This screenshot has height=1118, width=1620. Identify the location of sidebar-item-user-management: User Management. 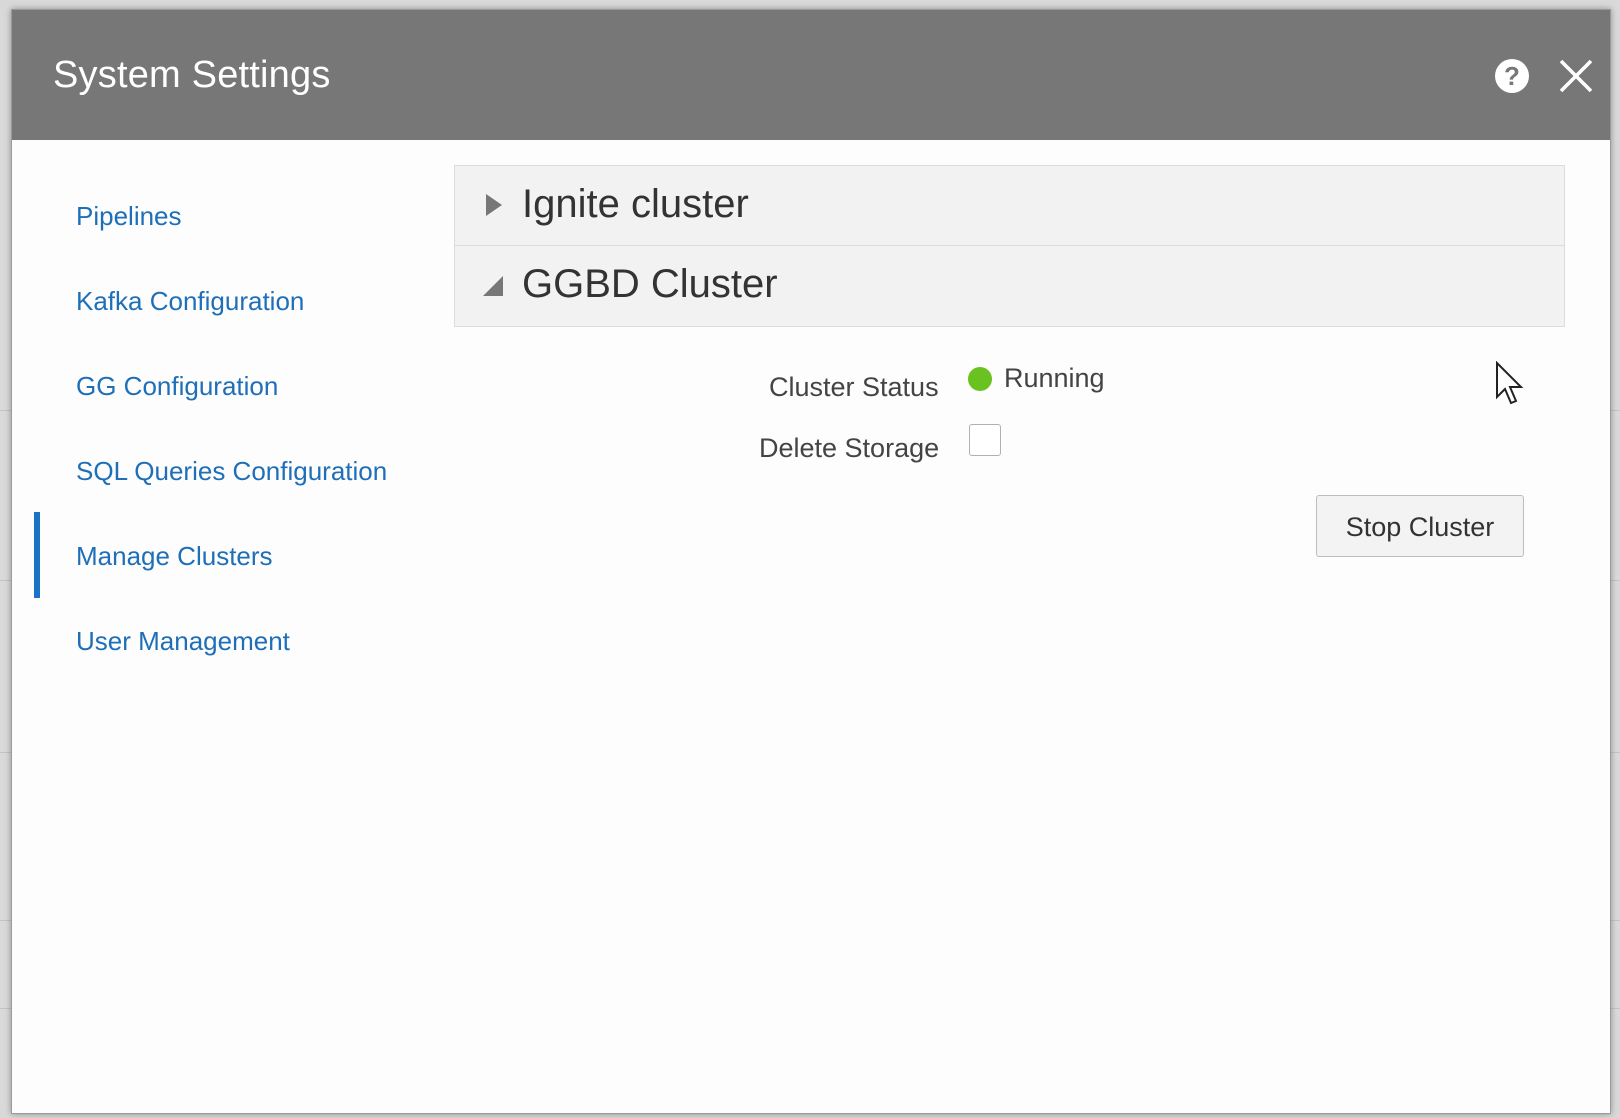
(234, 640).